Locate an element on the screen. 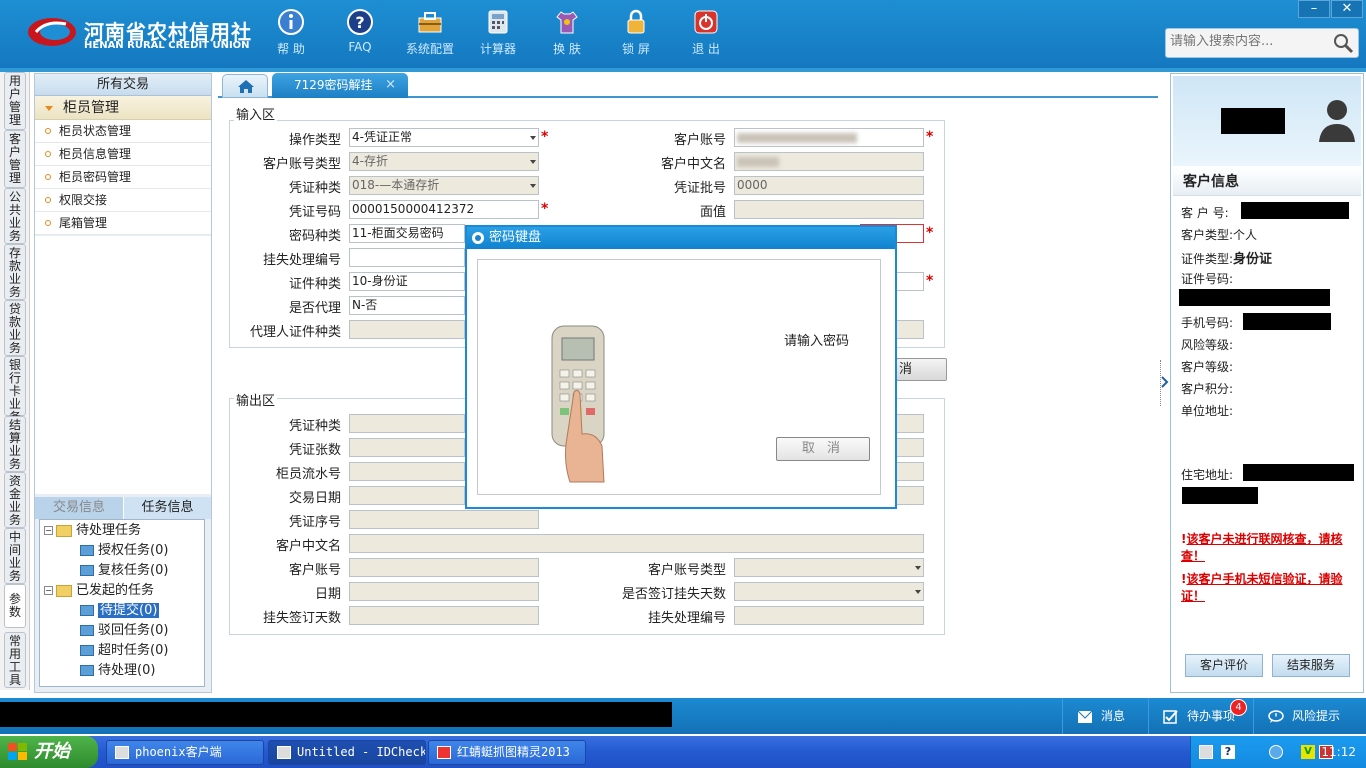 The width and height of the screenshot is (1366, 768). teller-mgmt-label: 柜员管理 is located at coordinates (91, 108).